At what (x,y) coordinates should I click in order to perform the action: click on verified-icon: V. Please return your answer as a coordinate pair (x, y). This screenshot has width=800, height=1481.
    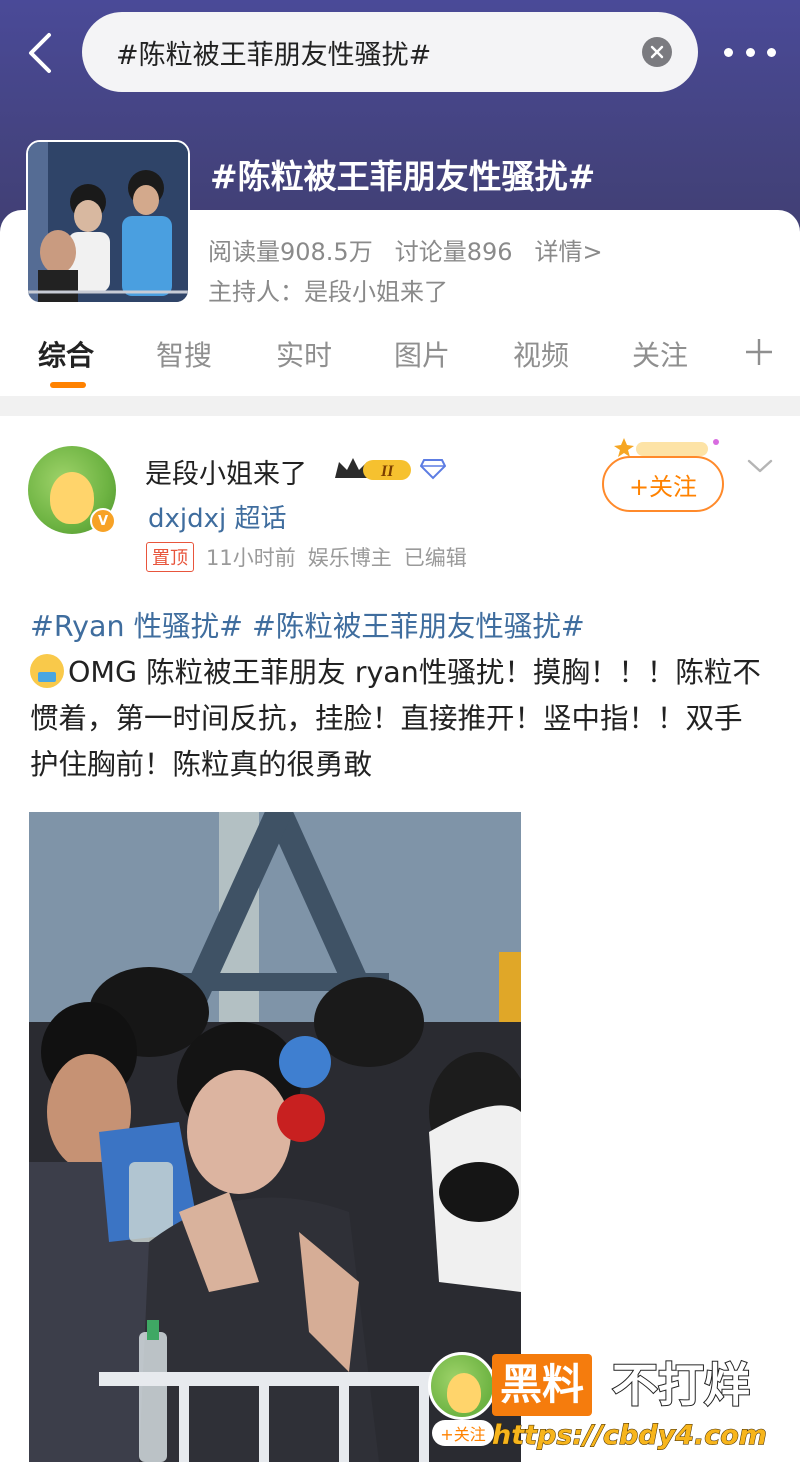
    Looking at the image, I should click on (103, 521).